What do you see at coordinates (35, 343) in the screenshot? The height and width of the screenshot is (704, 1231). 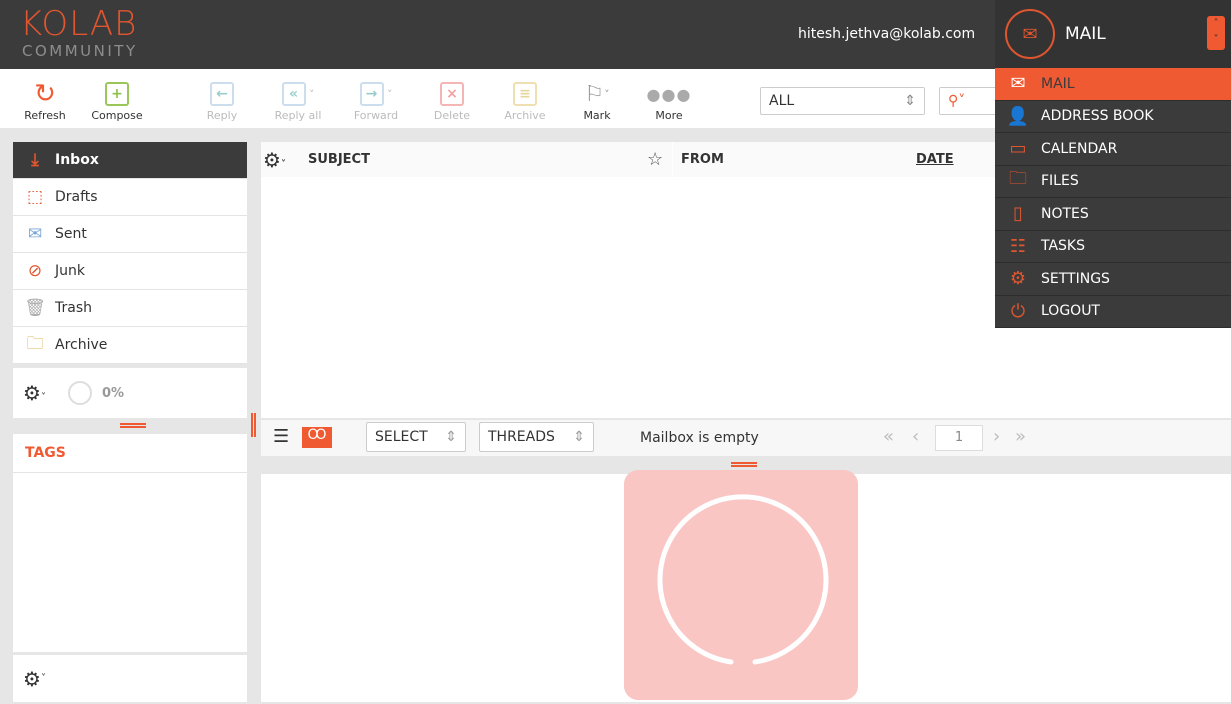 I see `archive-icon: 🗀` at bounding box center [35, 343].